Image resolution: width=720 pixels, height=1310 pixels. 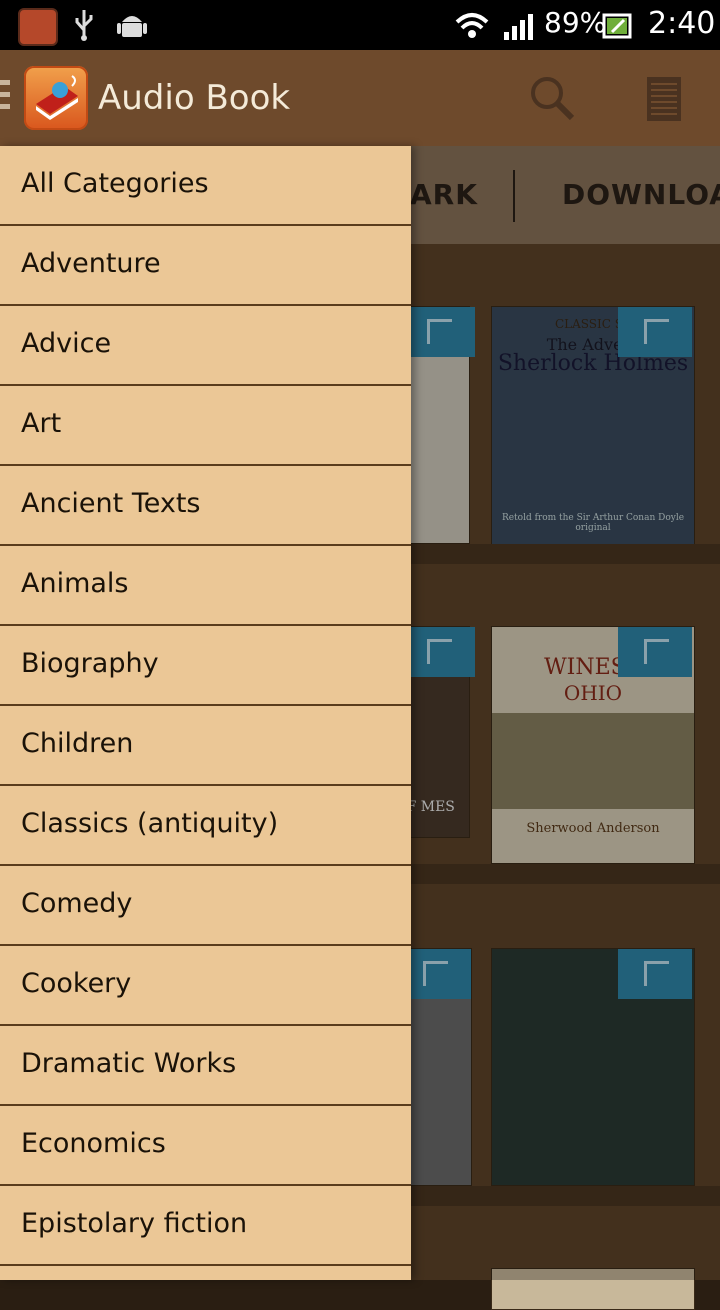 I want to click on drawer-item-ancient-texts: Ancient Texts, so click(x=205, y=506).